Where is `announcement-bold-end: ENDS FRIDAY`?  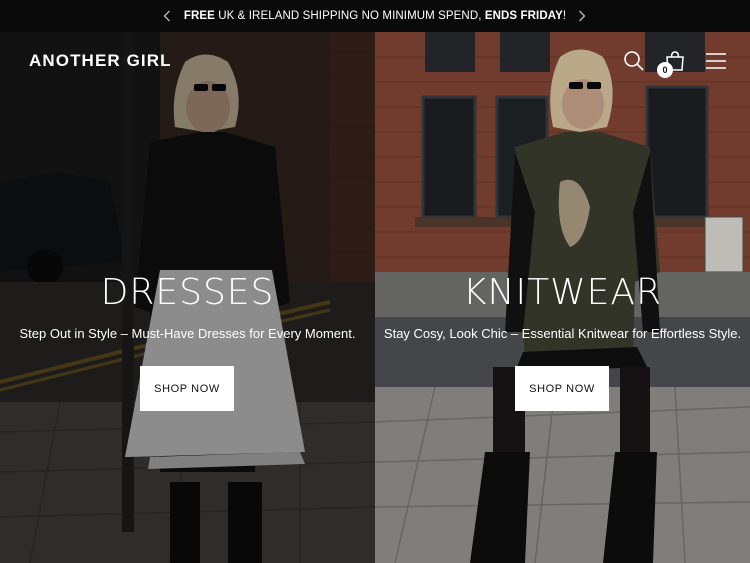 announcement-bold-end: ENDS FRIDAY is located at coordinates (523, 16).